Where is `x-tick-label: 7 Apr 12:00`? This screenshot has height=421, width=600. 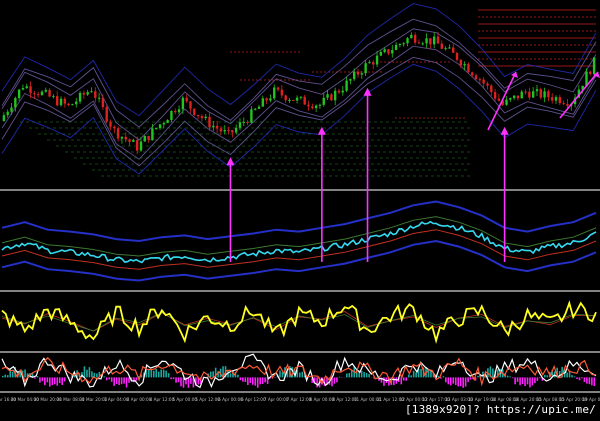 x-tick-label: 7 Apr 12:00 is located at coordinates (299, 399).